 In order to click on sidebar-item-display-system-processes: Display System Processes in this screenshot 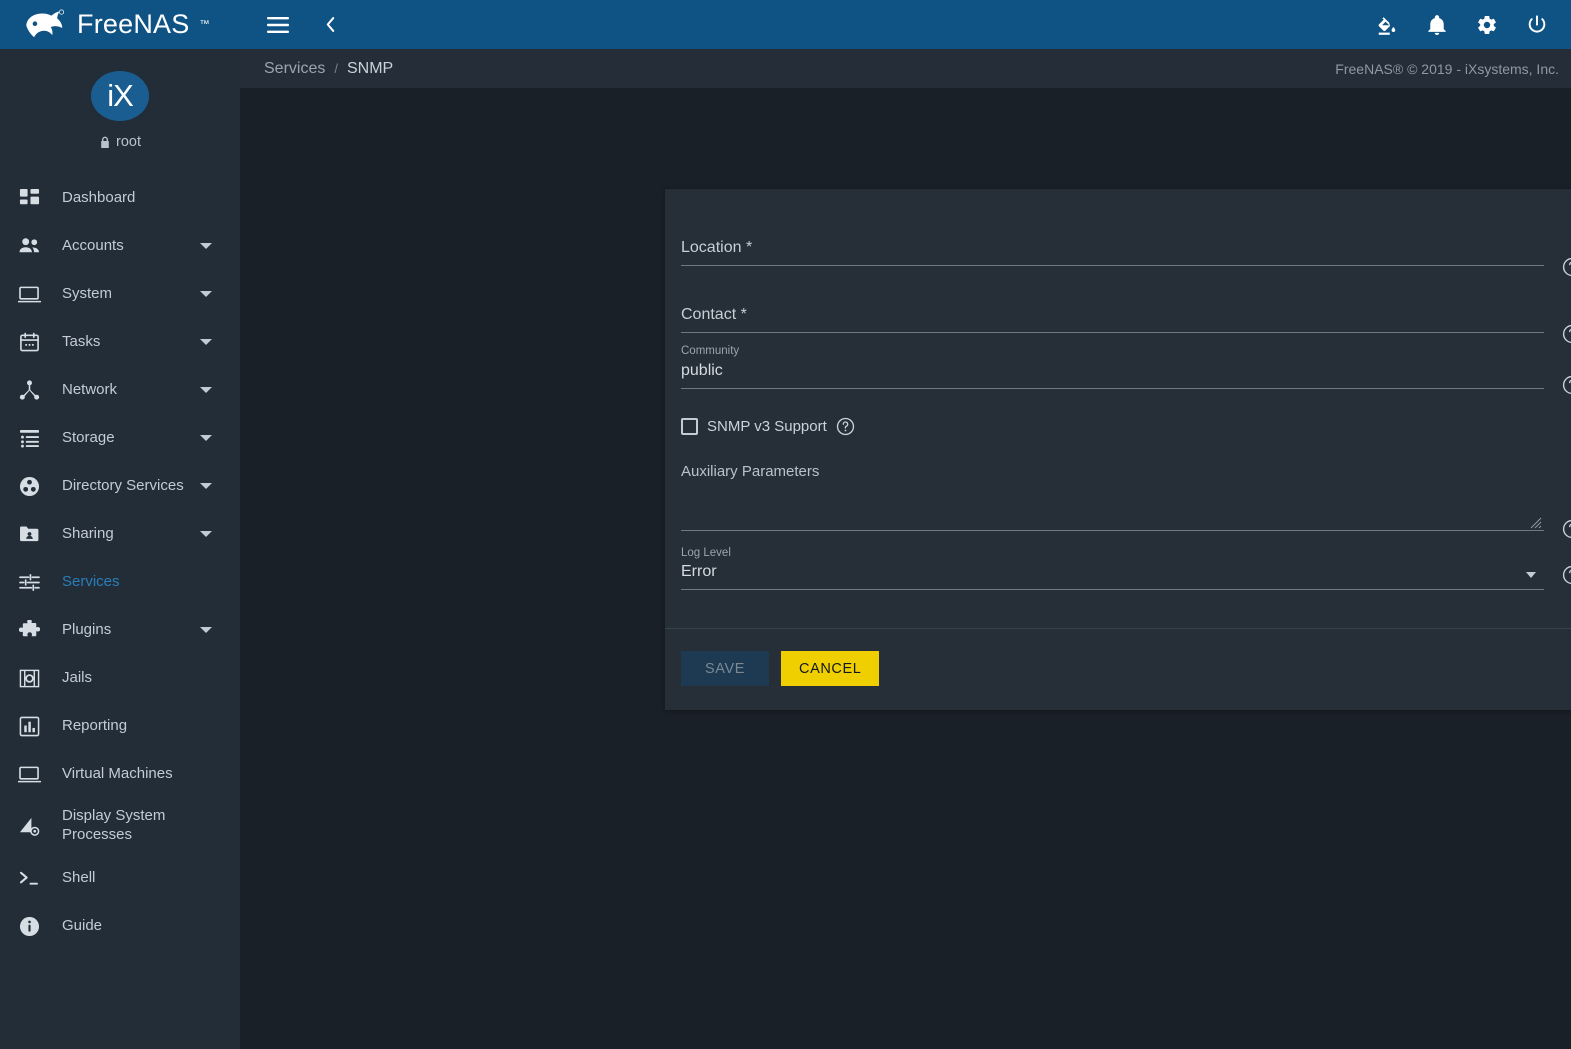, I will do `click(120, 826)`.